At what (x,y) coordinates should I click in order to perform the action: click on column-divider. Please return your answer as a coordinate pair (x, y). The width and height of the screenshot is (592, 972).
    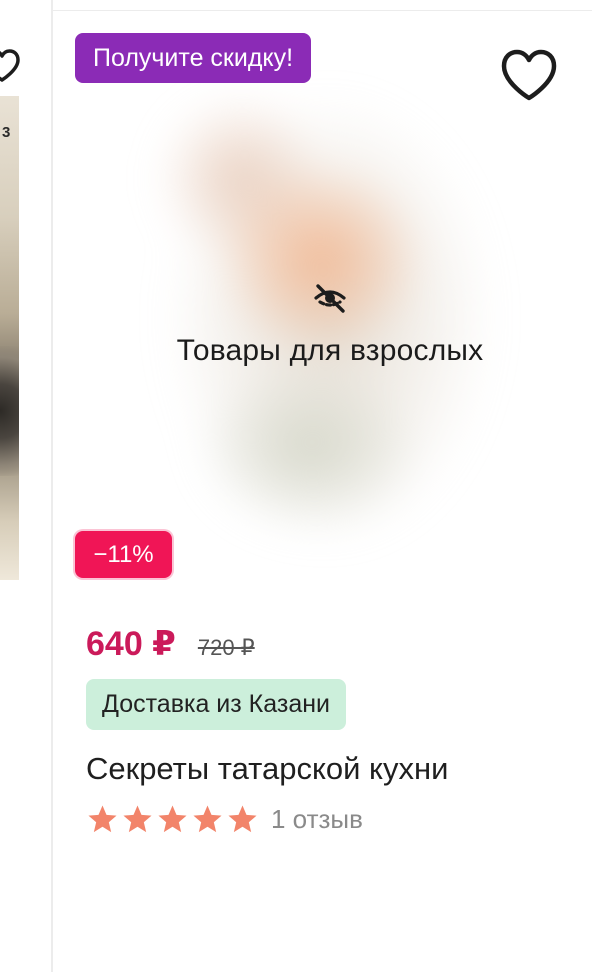
    Looking at the image, I should click on (52, 486).